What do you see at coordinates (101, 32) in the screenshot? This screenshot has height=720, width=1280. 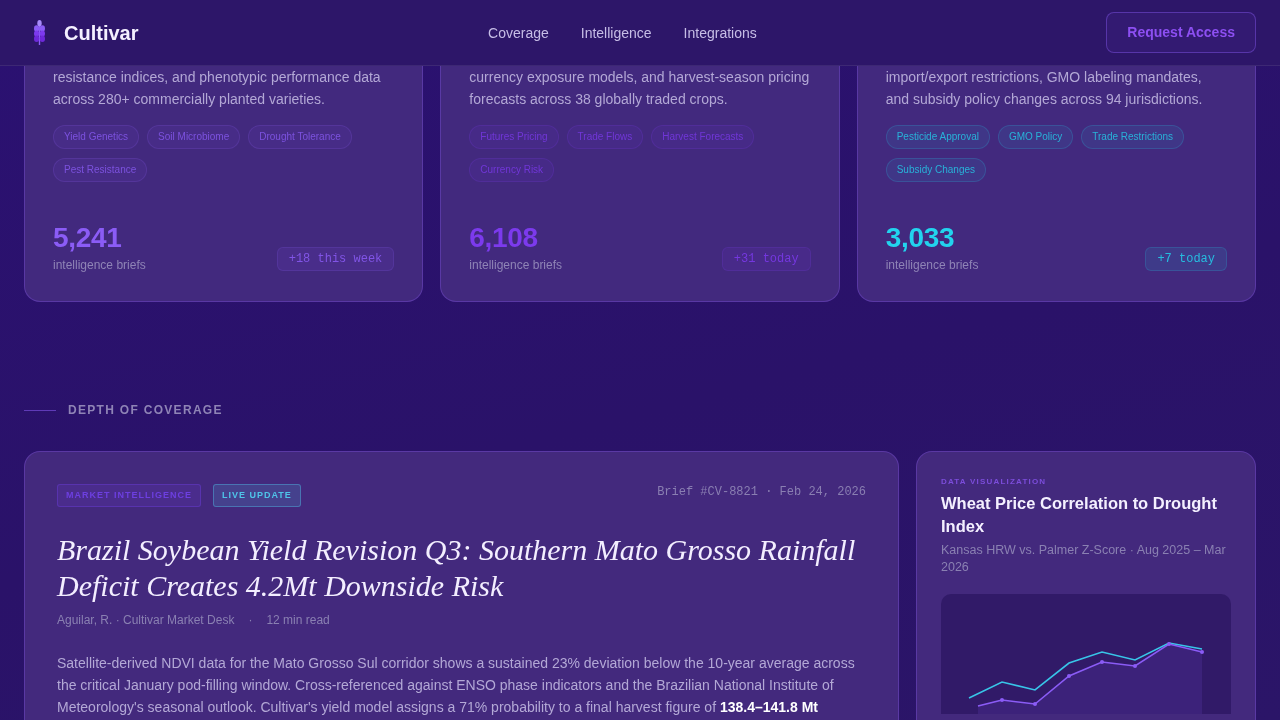 I see `brand-name: Cultivar` at bounding box center [101, 32].